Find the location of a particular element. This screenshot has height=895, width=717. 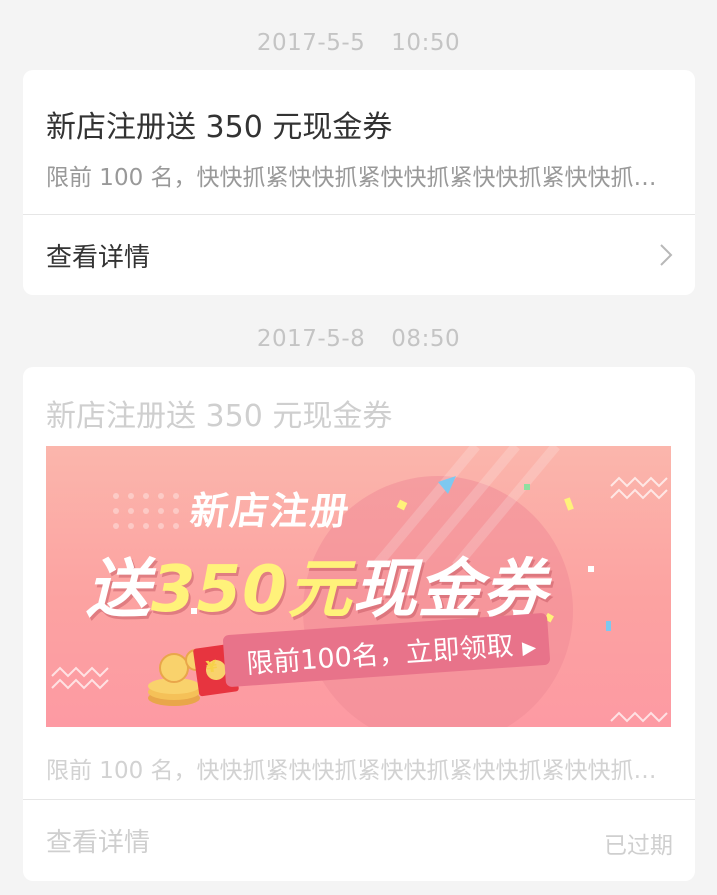

banner-offer-prefix: 送 is located at coordinates (118, 590).